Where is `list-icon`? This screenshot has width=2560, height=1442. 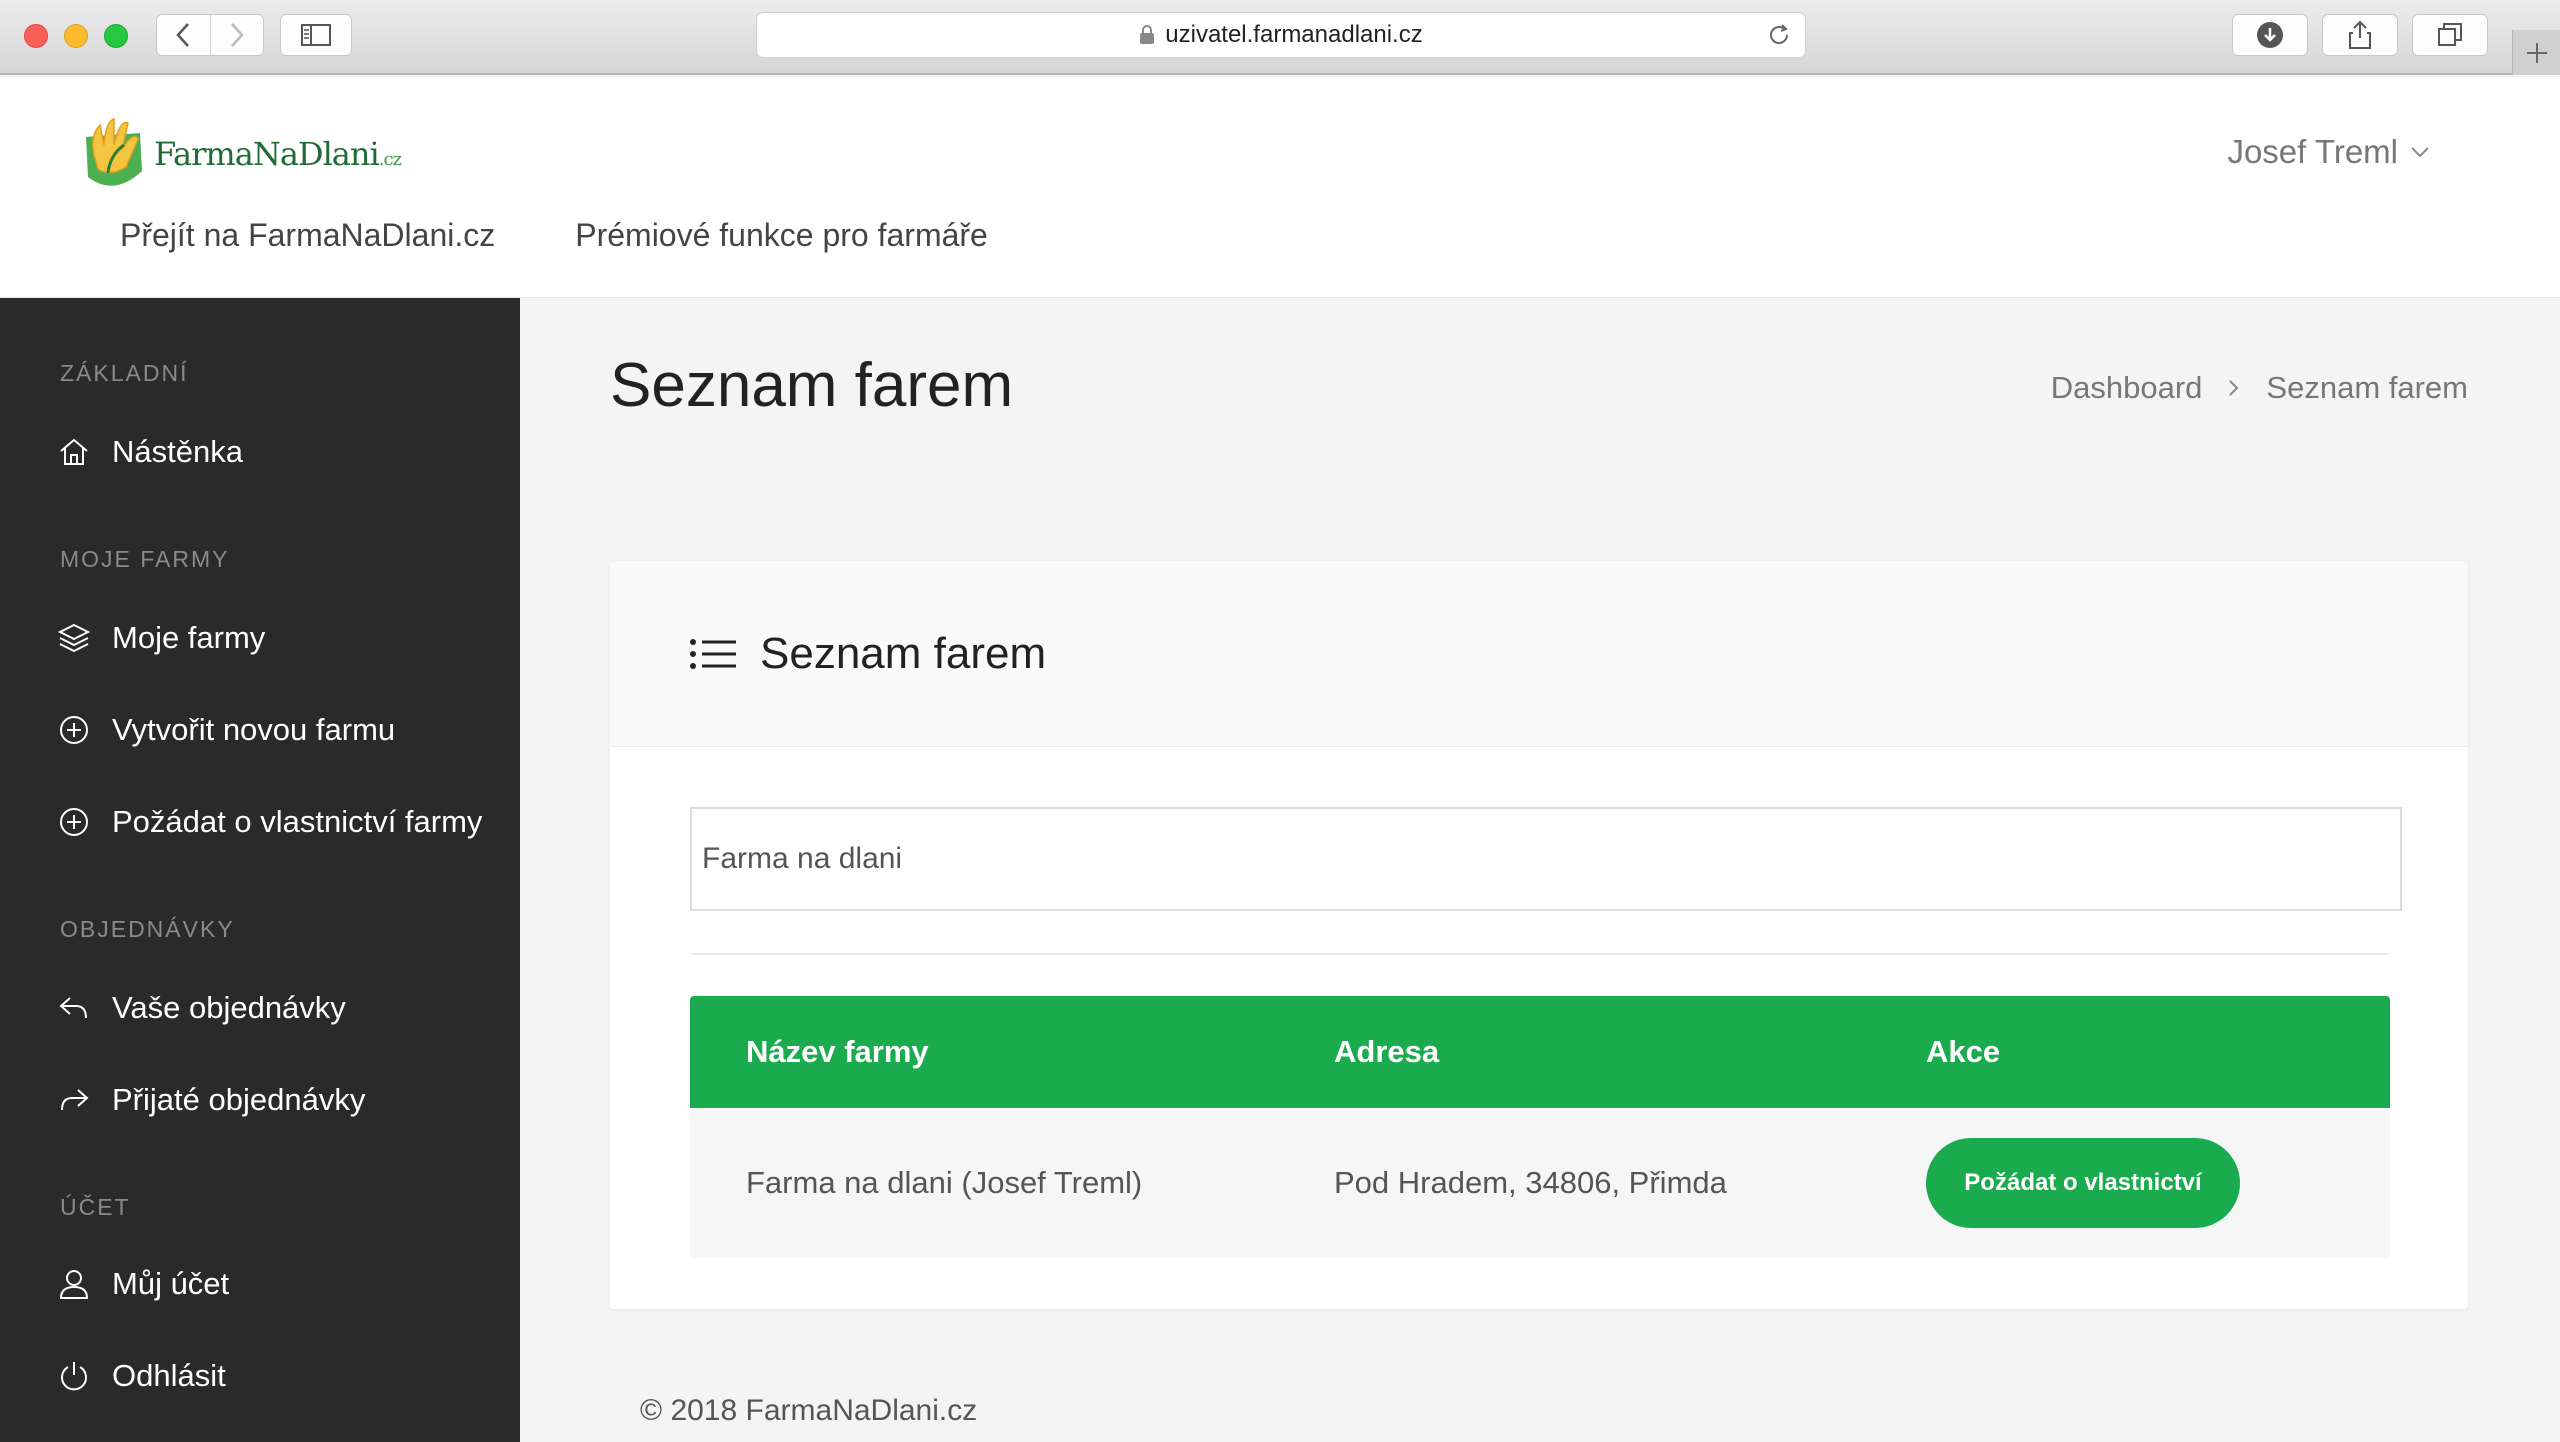 list-icon is located at coordinates (713, 653).